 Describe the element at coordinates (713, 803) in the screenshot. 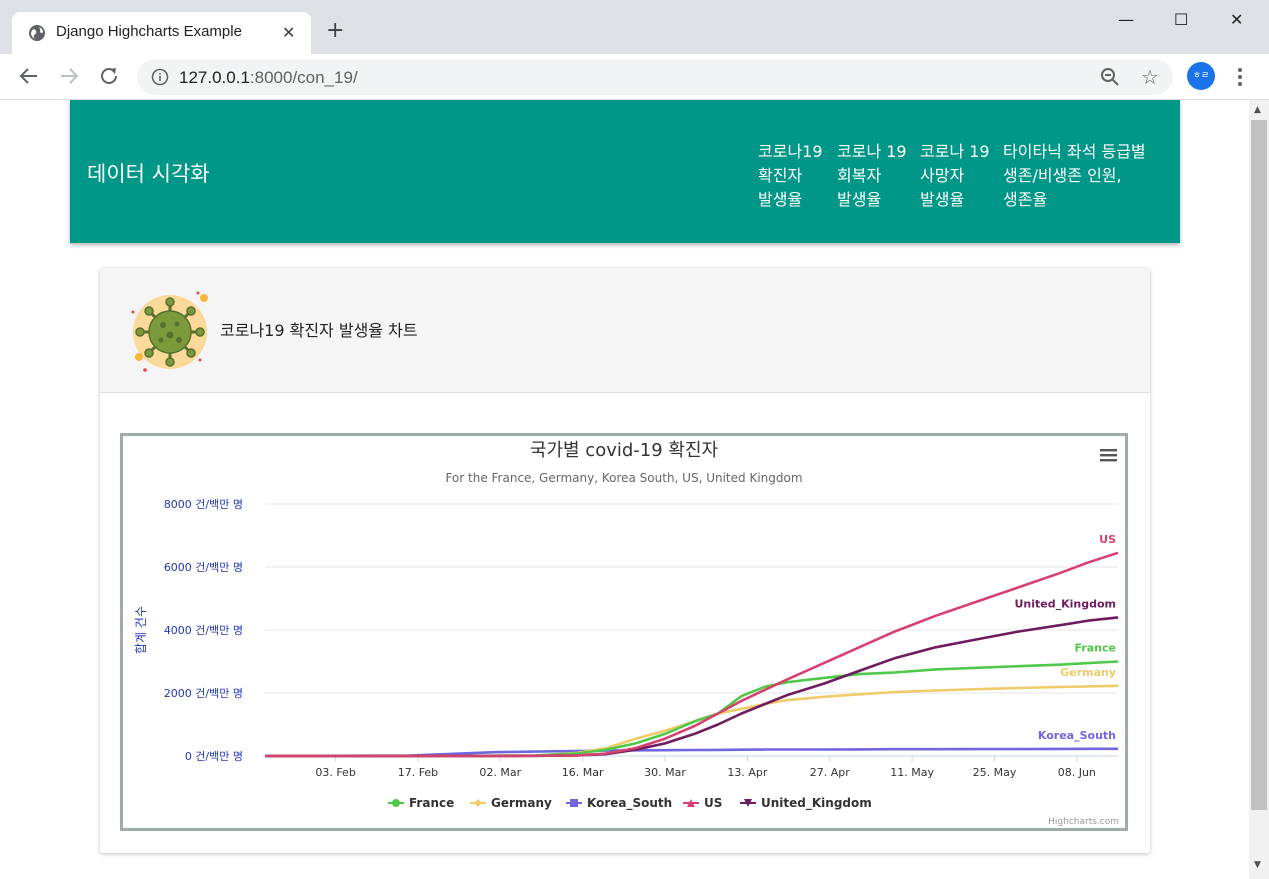

I see `legend-label: US` at that location.